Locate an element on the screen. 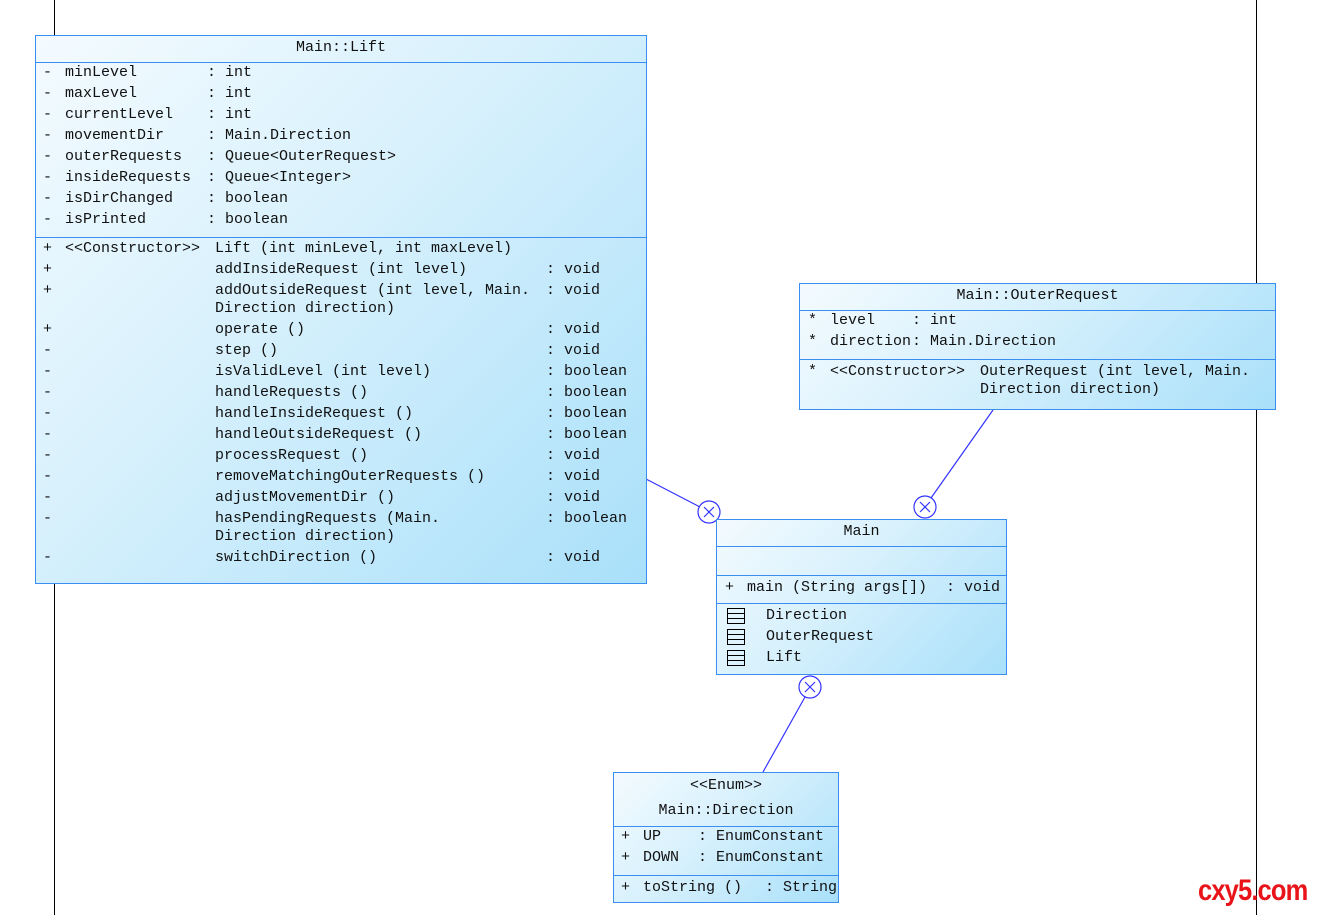 The image size is (1318, 915). method-signature: operate () is located at coordinates (260, 329).